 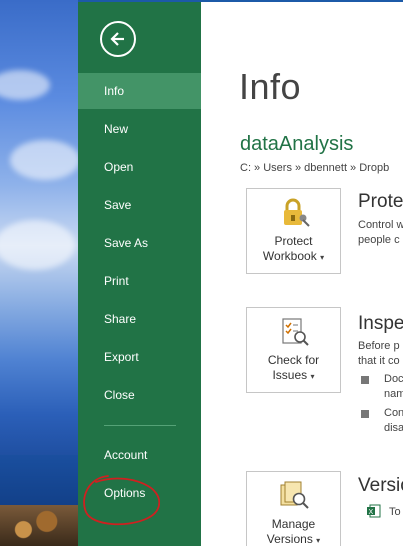 I want to click on inspect-description-line: that it co, so click(x=379, y=361).